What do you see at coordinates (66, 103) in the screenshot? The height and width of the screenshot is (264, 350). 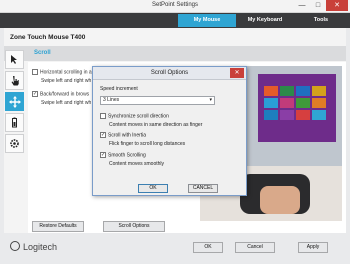 I see `back-forward-desc: Swipe left and right wh` at bounding box center [66, 103].